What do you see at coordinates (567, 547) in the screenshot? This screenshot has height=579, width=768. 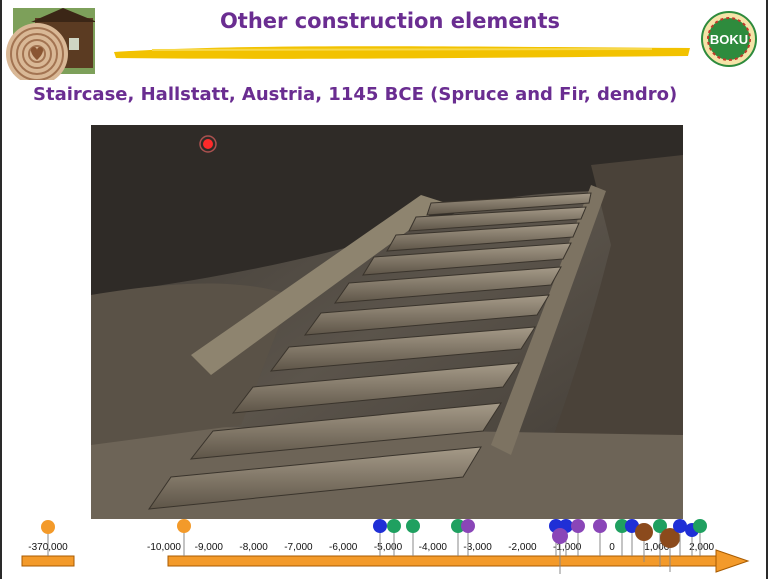 I see `timeline-tick-label: -1,000` at bounding box center [567, 547].